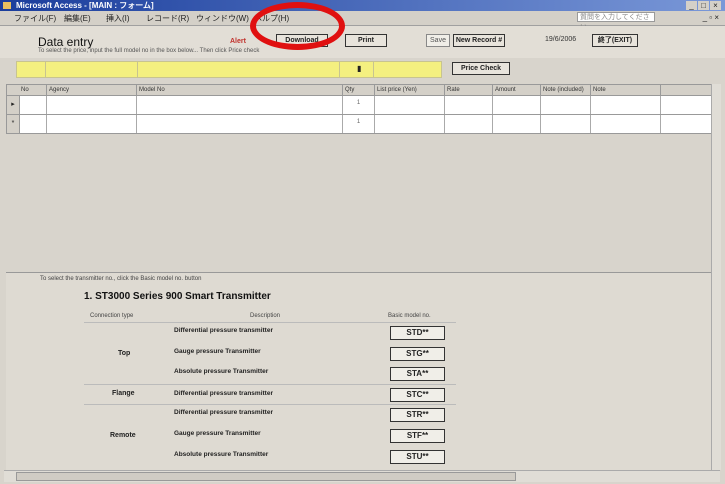 This screenshot has width=725, height=484. I want to click on header-description: Description, so click(265, 316).